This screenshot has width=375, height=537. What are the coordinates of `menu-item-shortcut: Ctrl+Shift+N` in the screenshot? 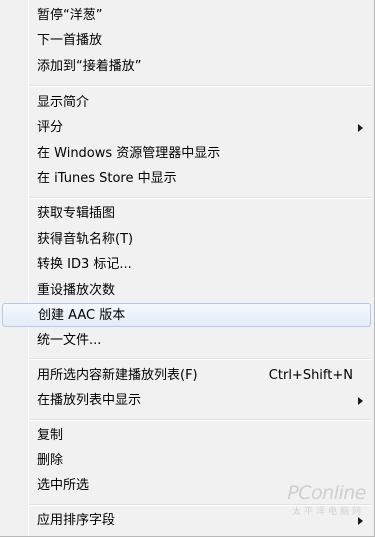 It's located at (310, 375).